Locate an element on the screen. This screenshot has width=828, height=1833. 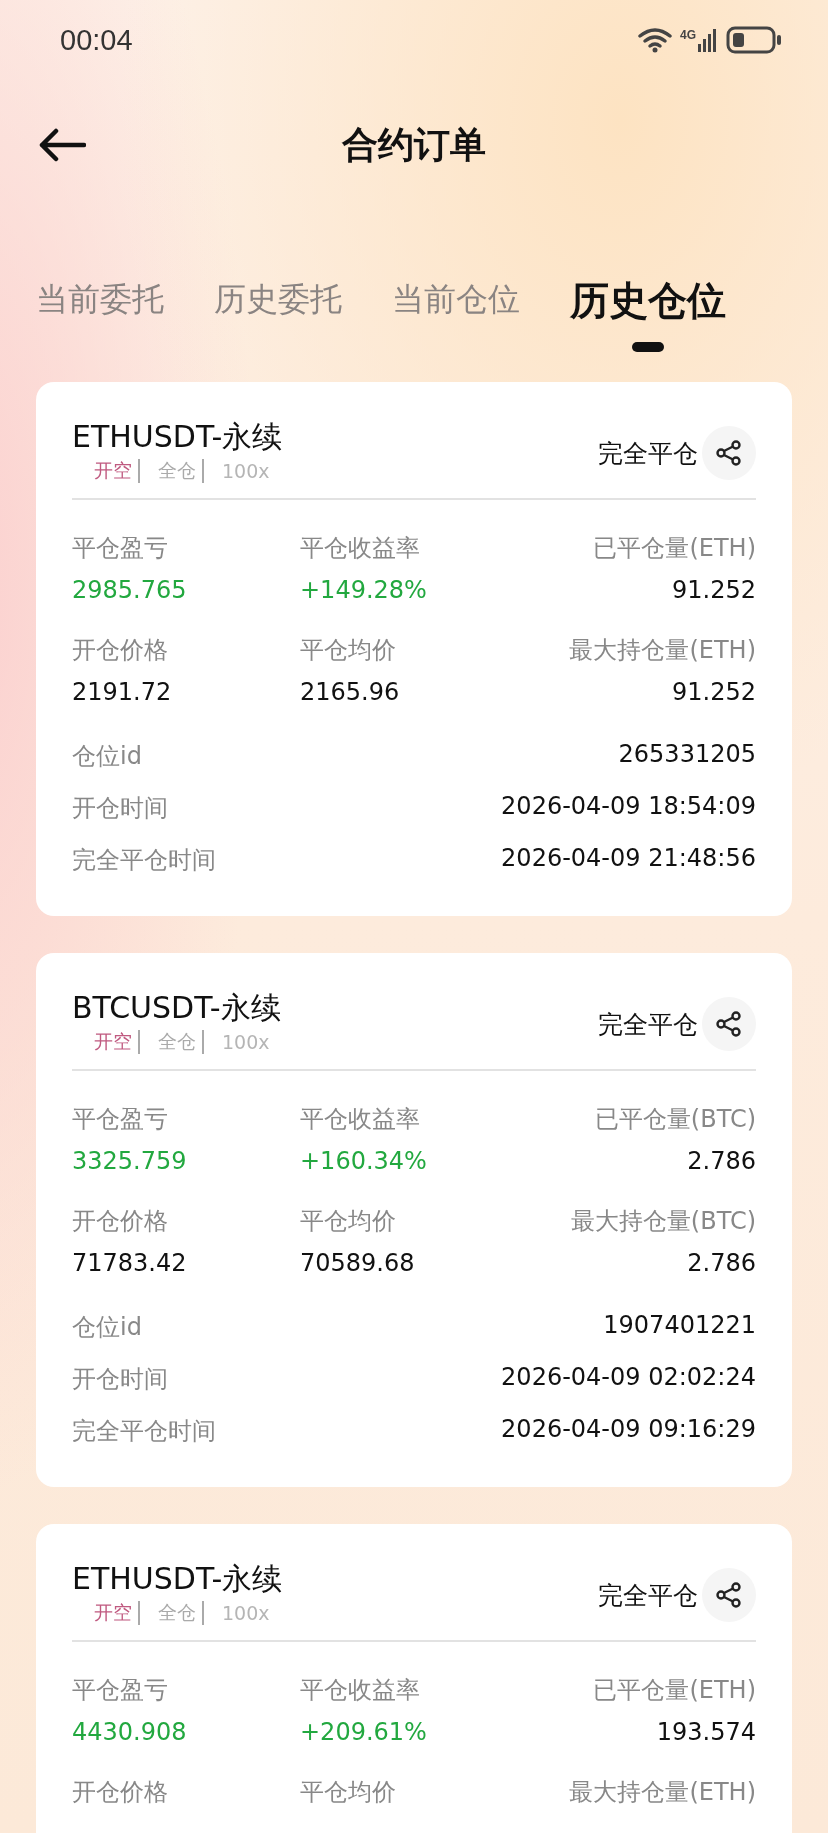
back-button is located at coordinates (62, 145).